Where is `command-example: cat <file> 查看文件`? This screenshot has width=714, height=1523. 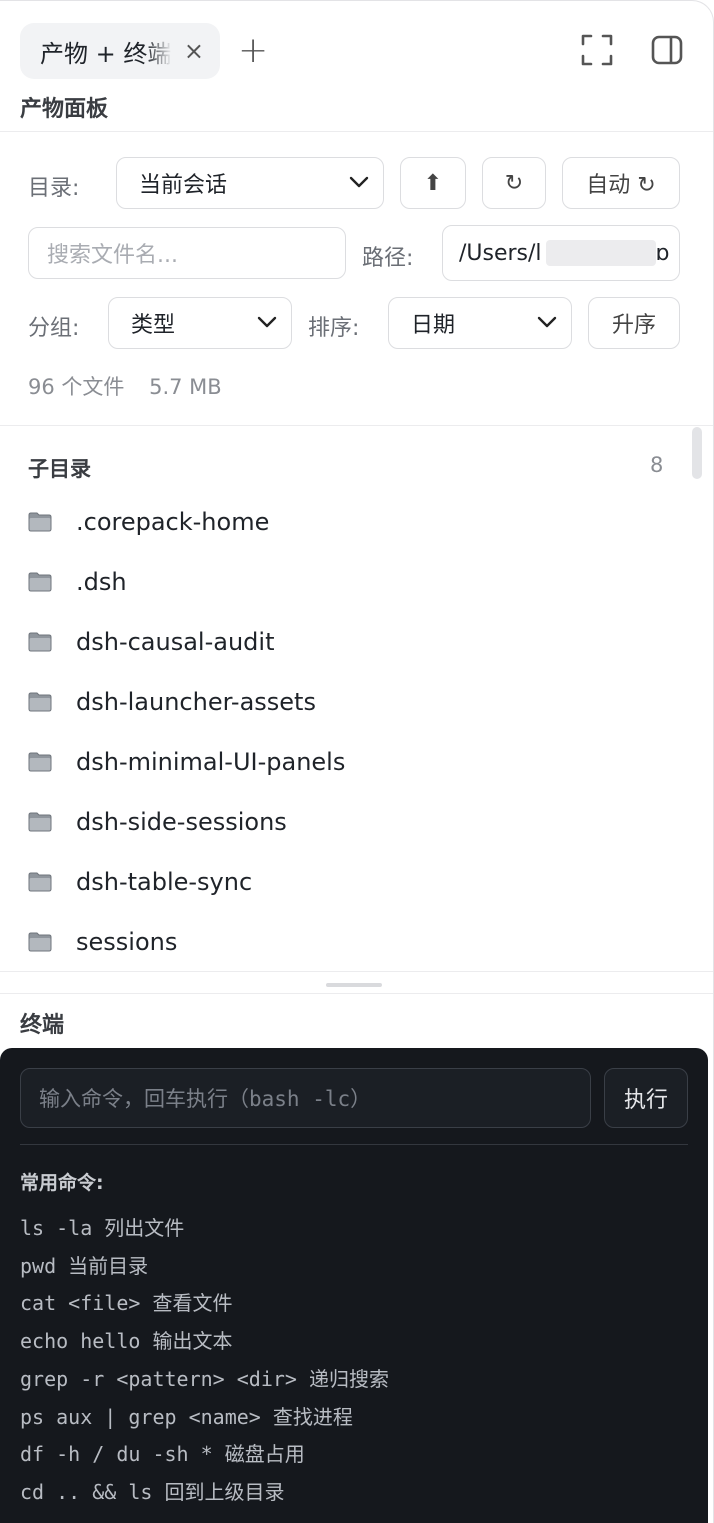
command-example: cat <file> 查看文件 is located at coordinates (126, 1301).